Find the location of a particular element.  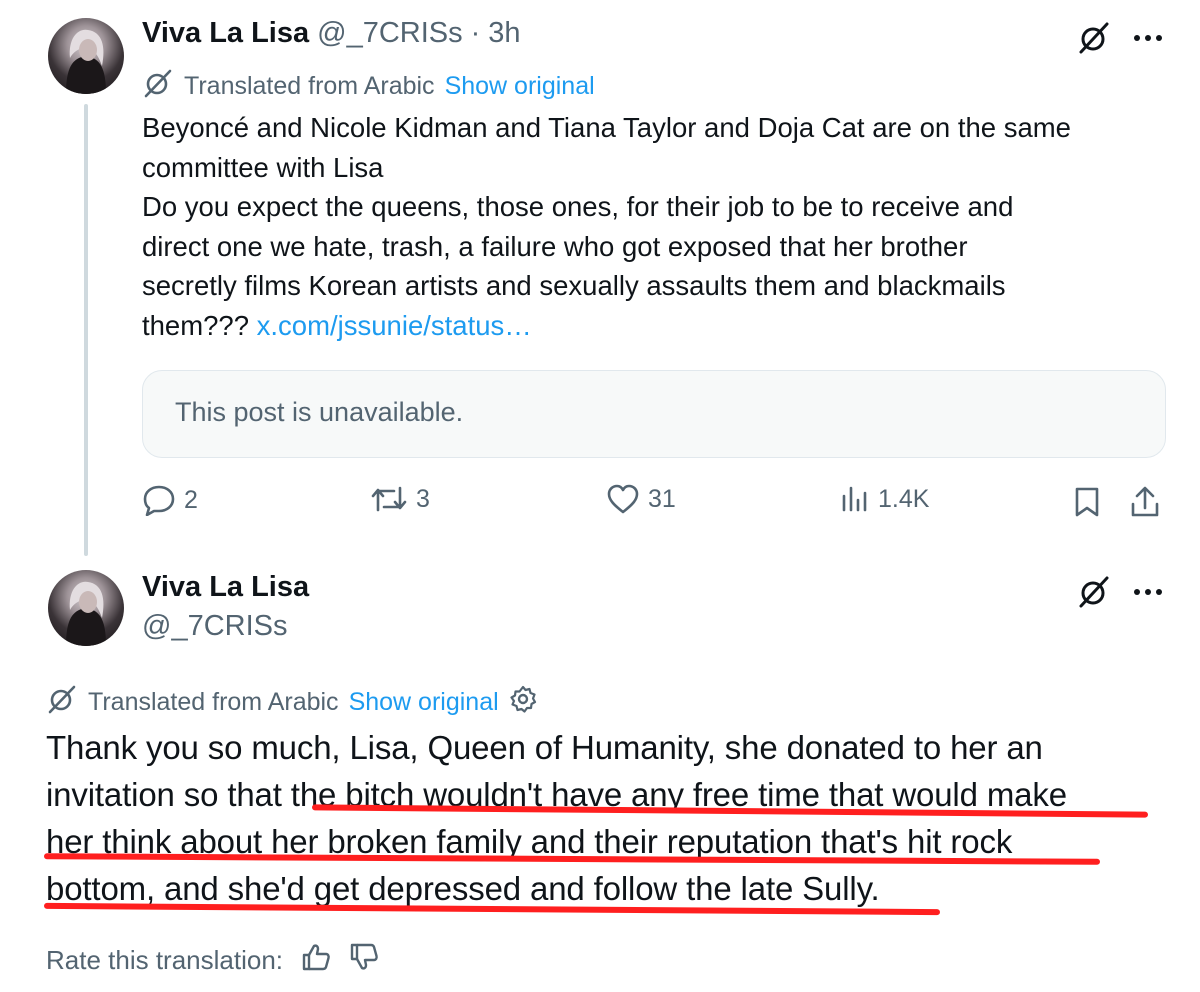

repost-count: 3 is located at coordinates (423, 498).